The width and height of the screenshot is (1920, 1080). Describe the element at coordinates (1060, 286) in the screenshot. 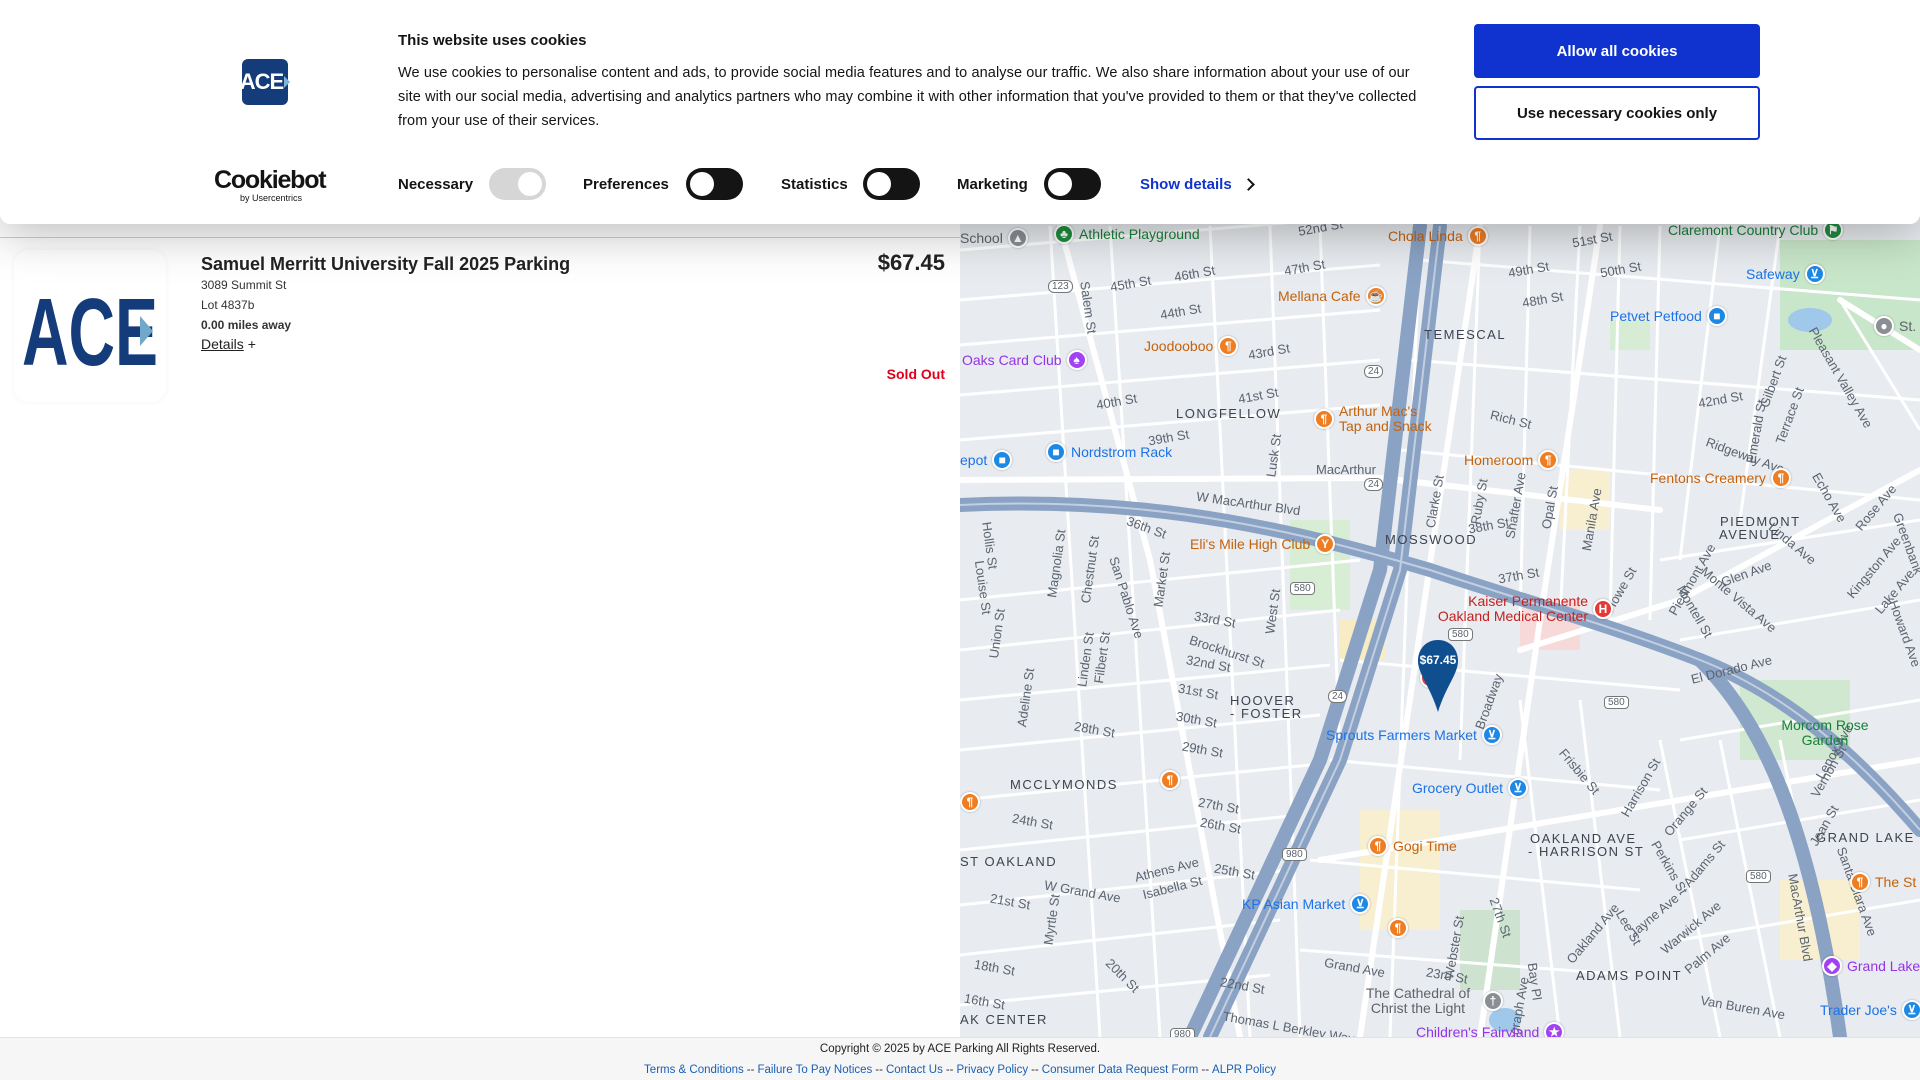

I see `highway-shield-123: 123` at that location.